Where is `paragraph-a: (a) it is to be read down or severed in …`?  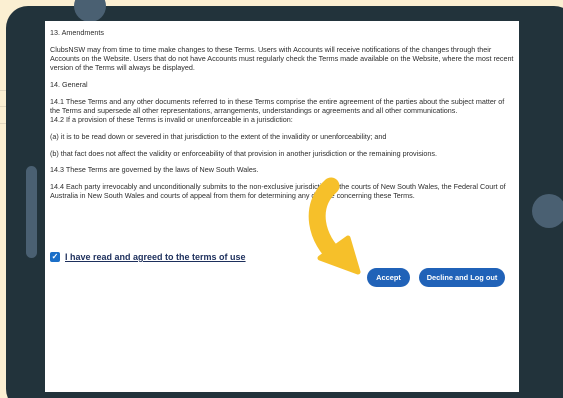
paragraph-a: (a) it is to be read down or severed in … is located at coordinates (218, 136).